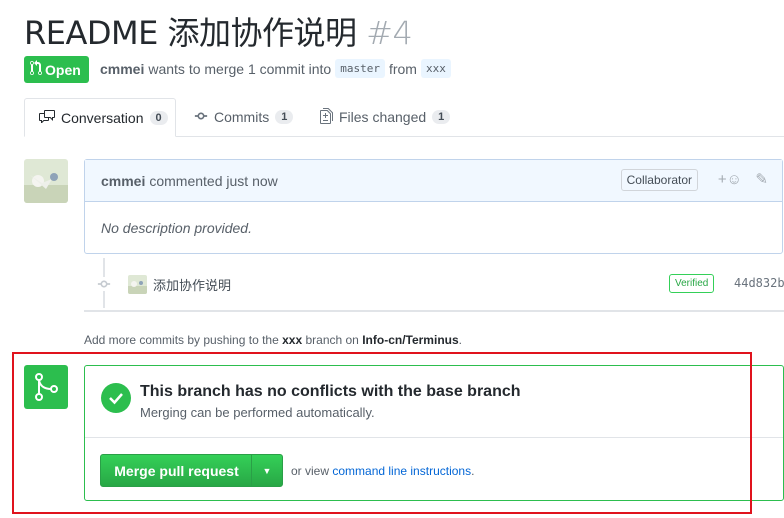 This screenshot has height=518, width=784. Describe the element at coordinates (190, 33) in the screenshot. I see `pr-title-text: README 添加协作说明` at that location.